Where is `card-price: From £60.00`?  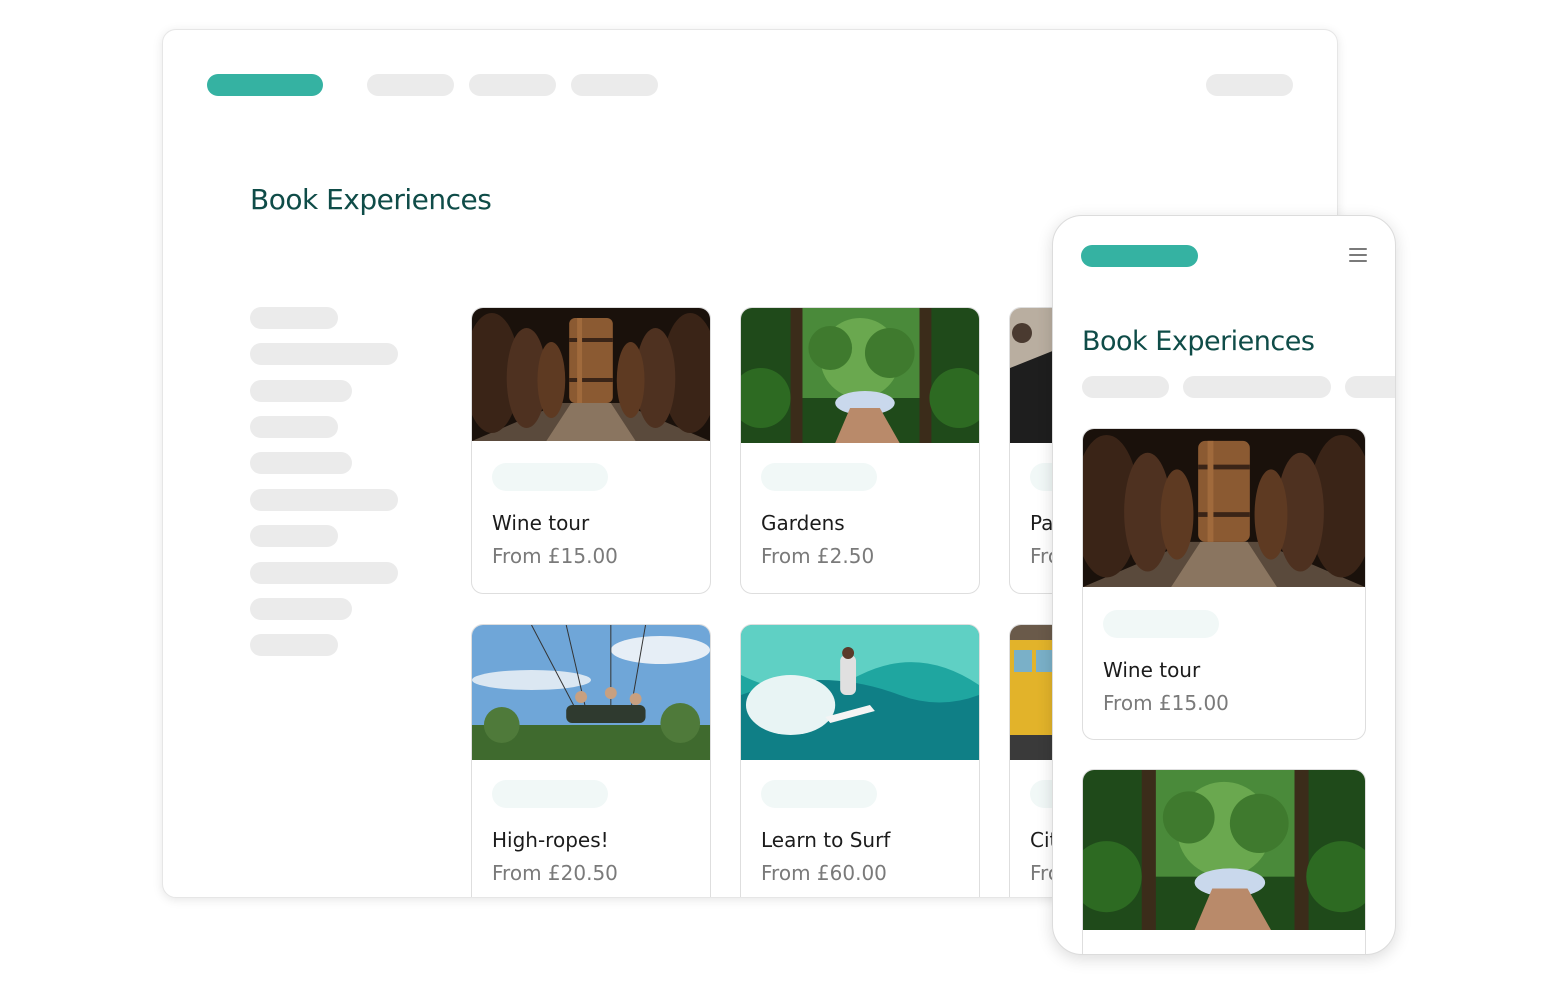 card-price: From £60.00 is located at coordinates (824, 873).